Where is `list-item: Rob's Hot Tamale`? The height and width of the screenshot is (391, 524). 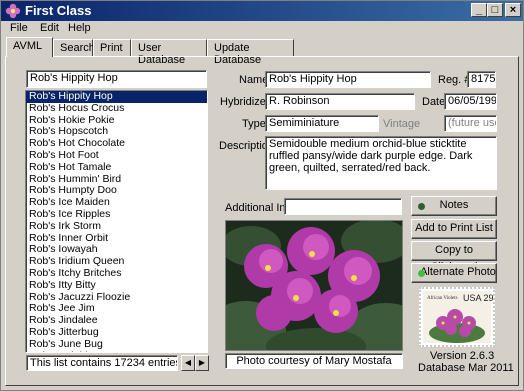
list-item: Rob's Hot Tamale is located at coordinates (116, 167).